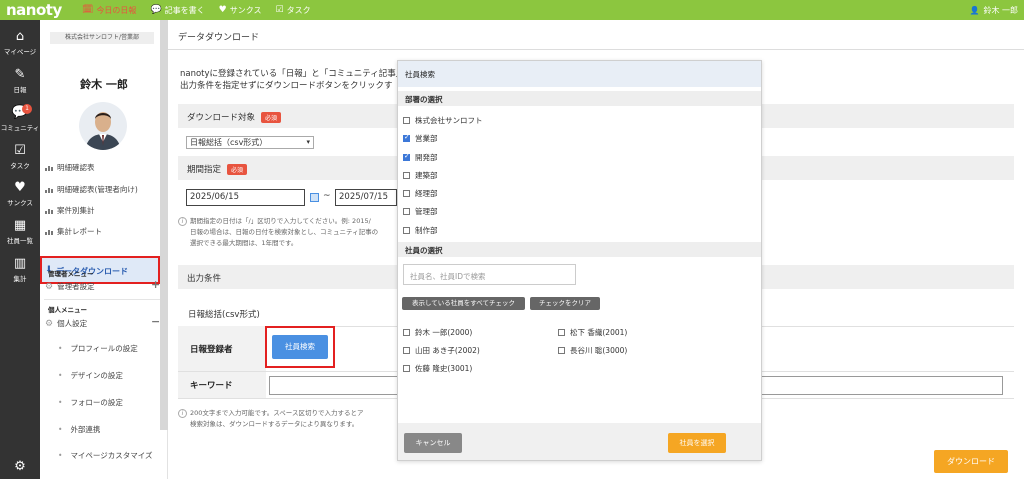  What do you see at coordinates (420, 175) in the screenshot?
I see `dept-checkbox: 建築部` at bounding box center [420, 175].